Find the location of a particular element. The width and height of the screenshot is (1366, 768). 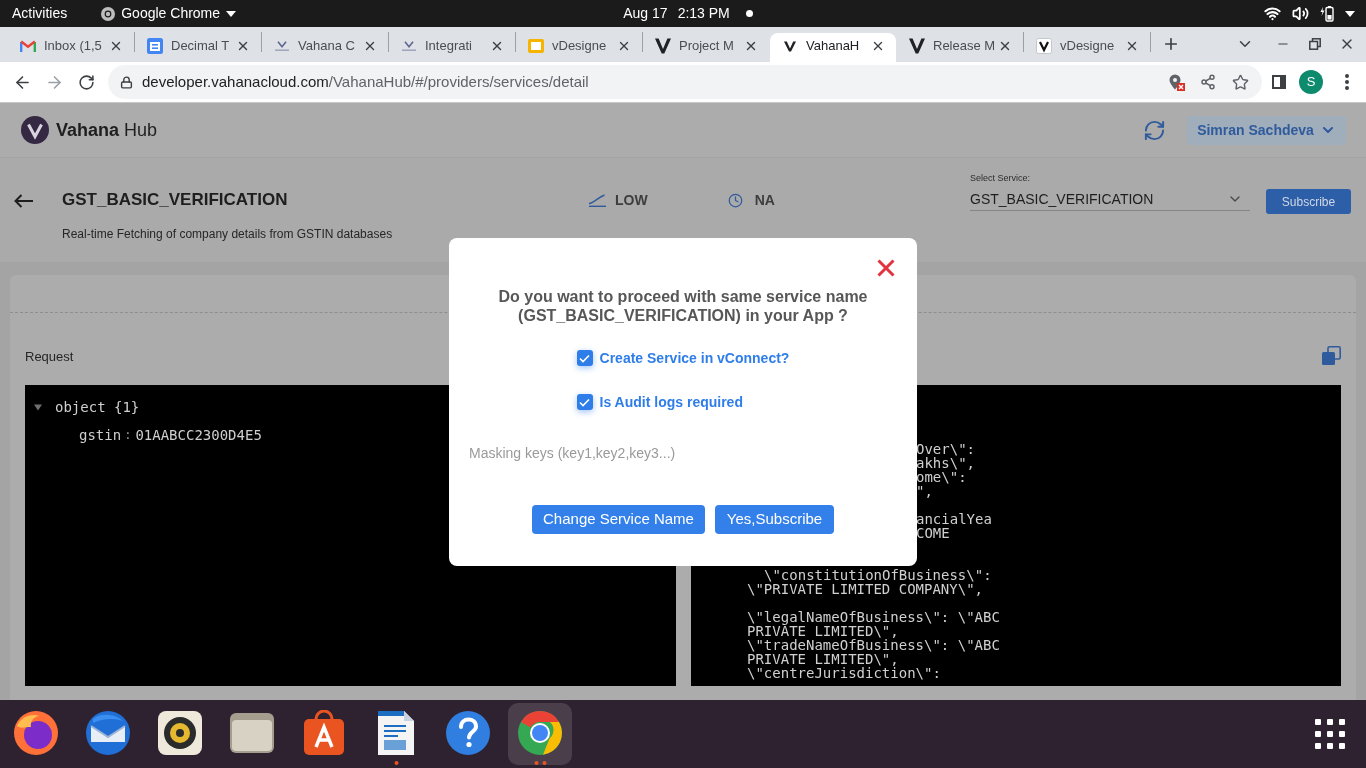

clock-icon is located at coordinates (735, 200).